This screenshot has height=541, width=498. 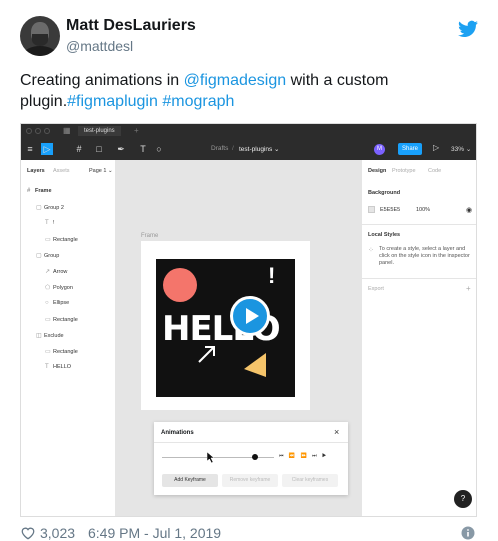 I want to click on move-tool-icon: ▷, so click(x=47, y=149).